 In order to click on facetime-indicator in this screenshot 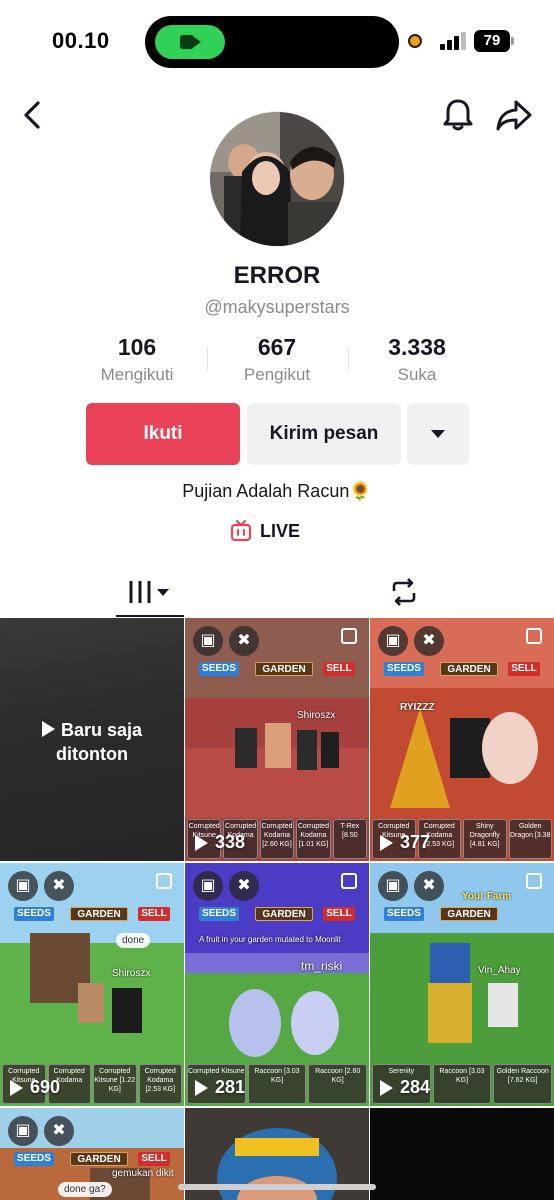, I will do `click(190, 42)`.